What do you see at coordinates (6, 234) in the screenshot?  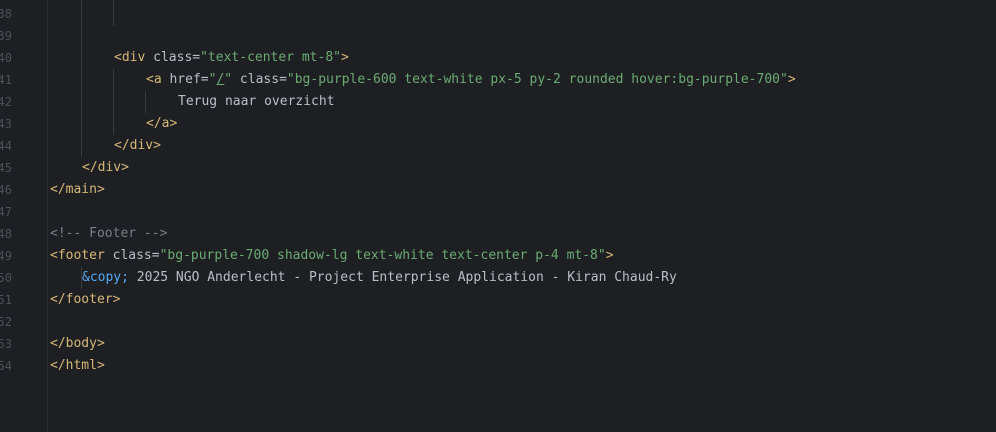 I see `line-number: 48` at bounding box center [6, 234].